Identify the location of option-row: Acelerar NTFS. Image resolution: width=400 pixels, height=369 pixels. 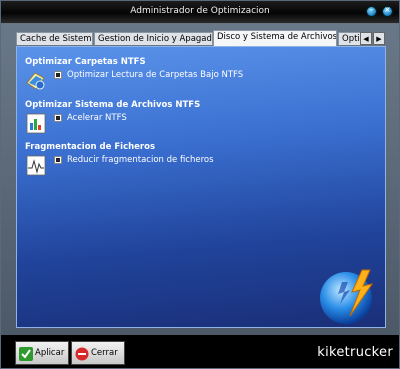
(185, 123).